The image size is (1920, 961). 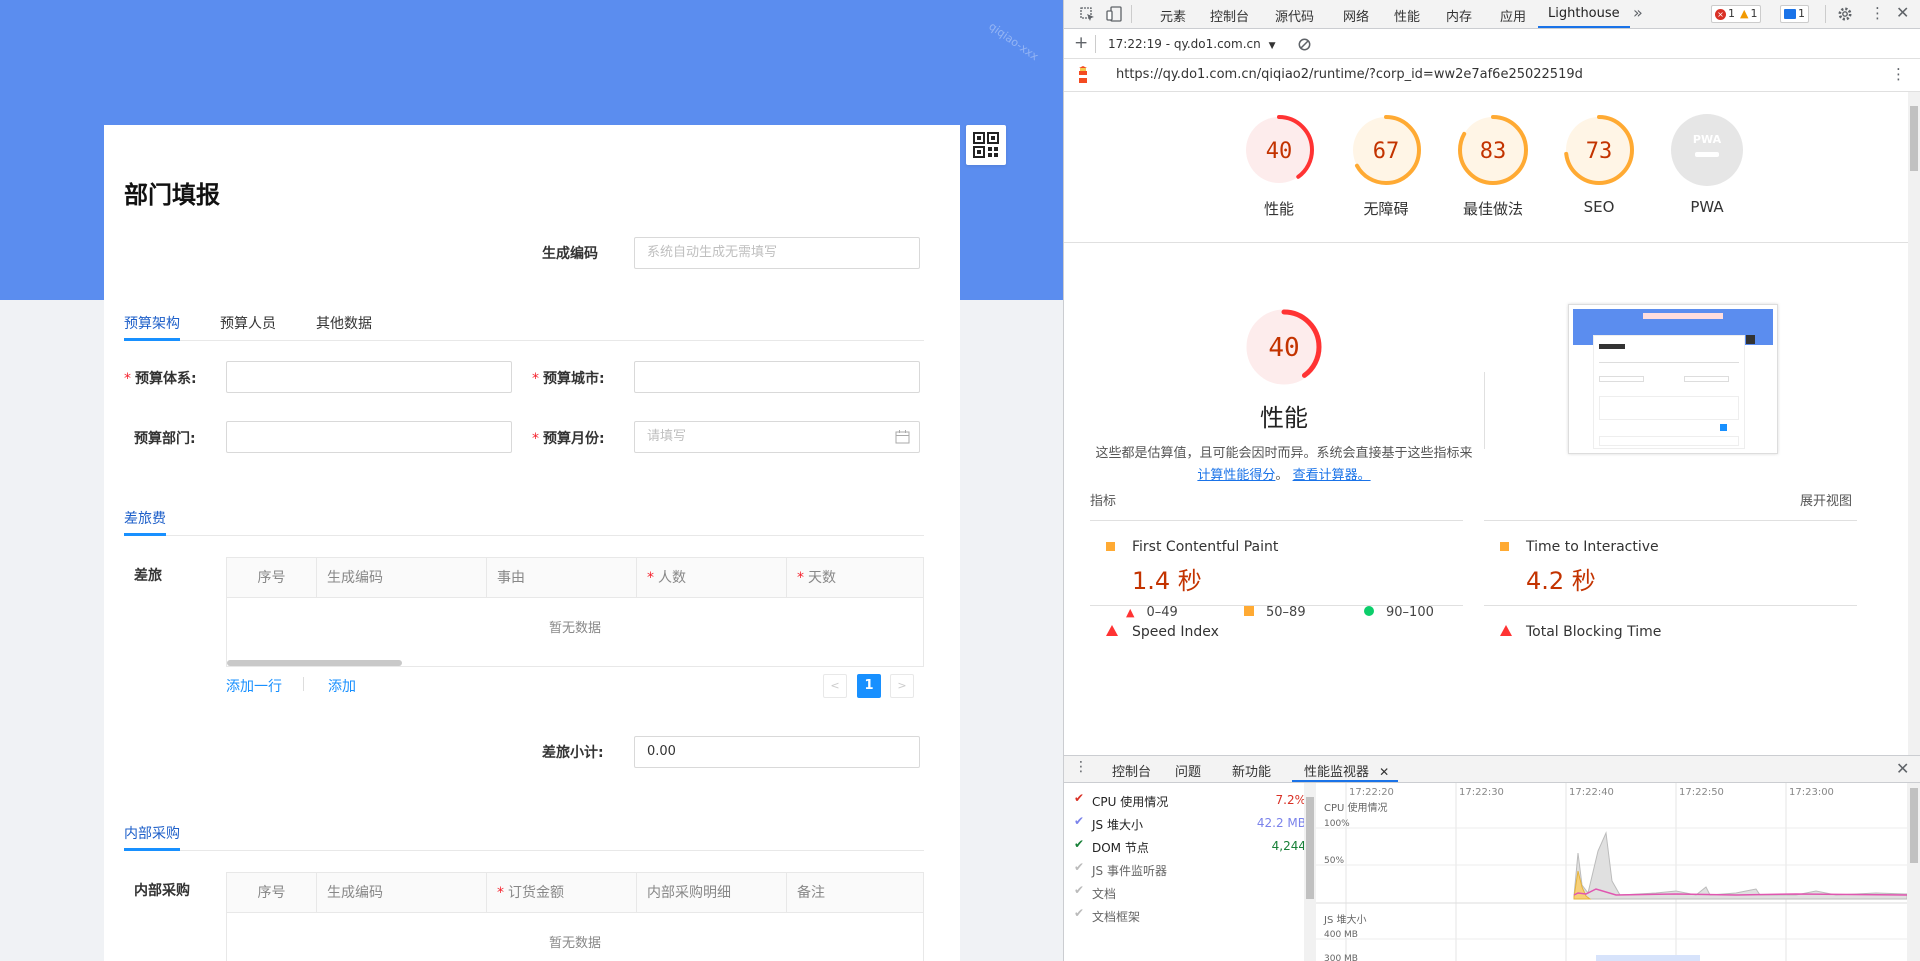 I want to click on tab-lighthouse: Lighthouse, so click(x=1584, y=13).